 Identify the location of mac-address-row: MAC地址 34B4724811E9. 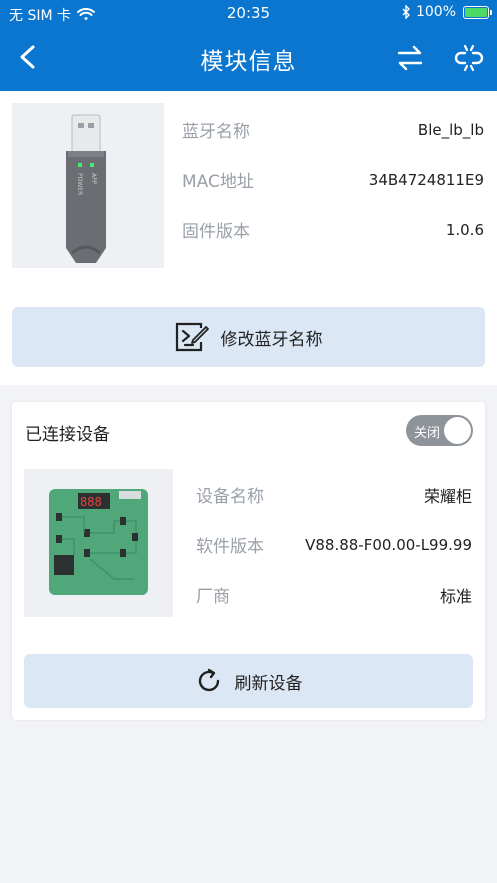
(333, 180).